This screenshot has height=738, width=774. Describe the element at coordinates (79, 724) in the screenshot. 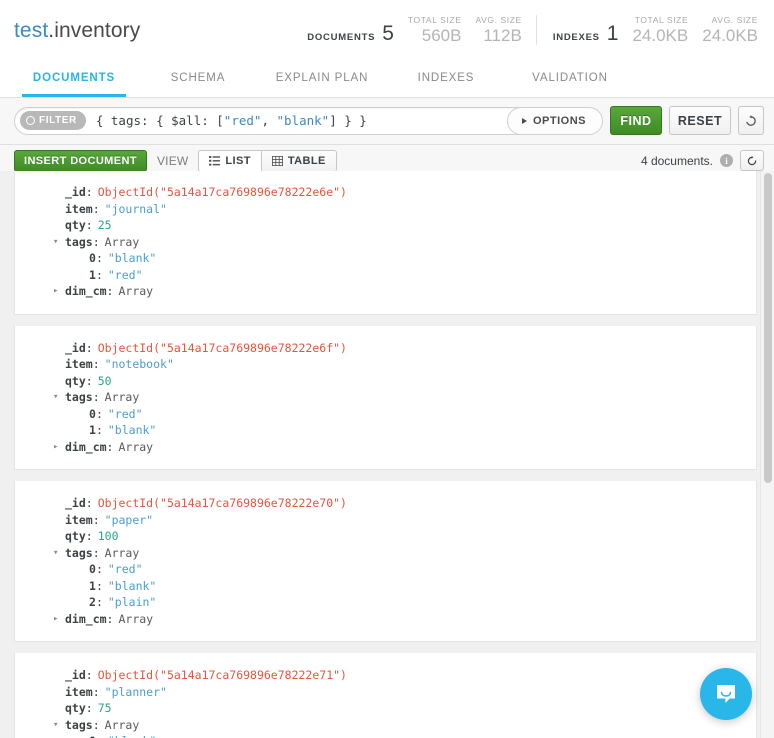

I see `field-key: tags` at that location.